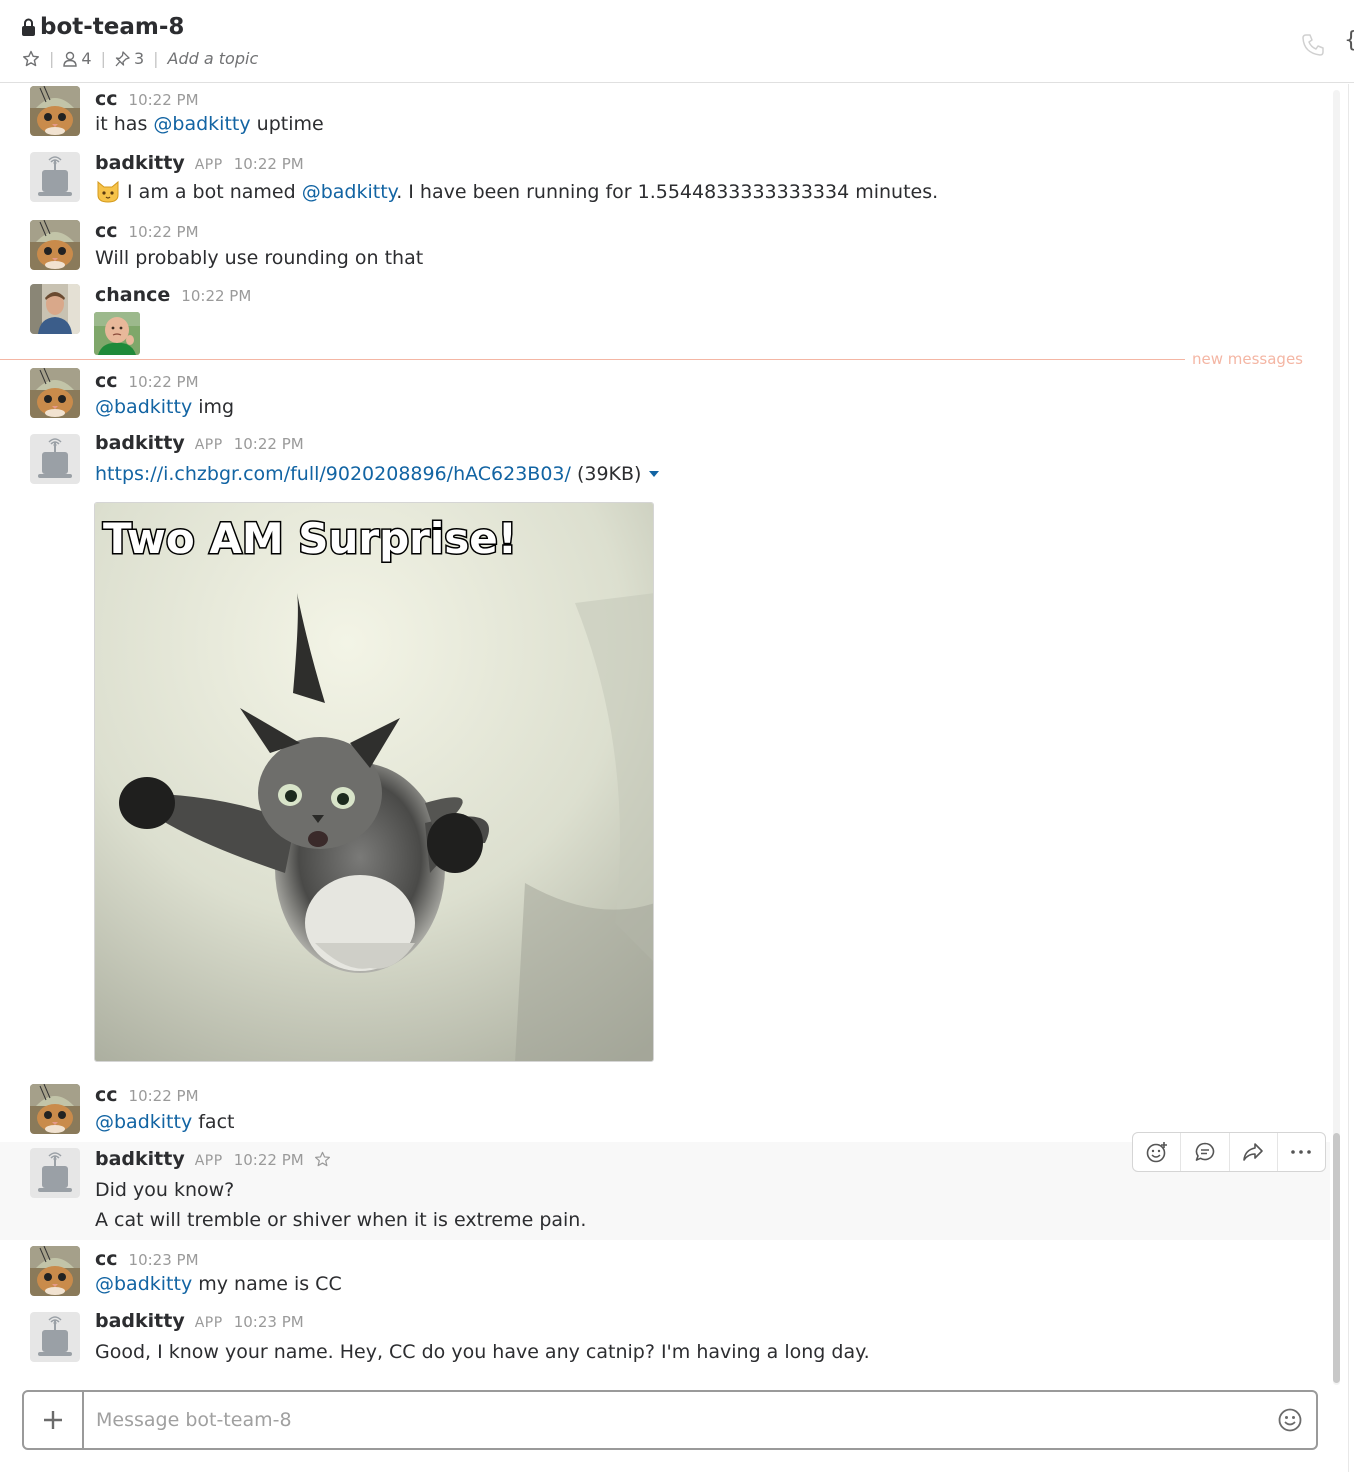 The image size is (1354, 1472). I want to click on add-reaction-button, so click(1157, 1152).